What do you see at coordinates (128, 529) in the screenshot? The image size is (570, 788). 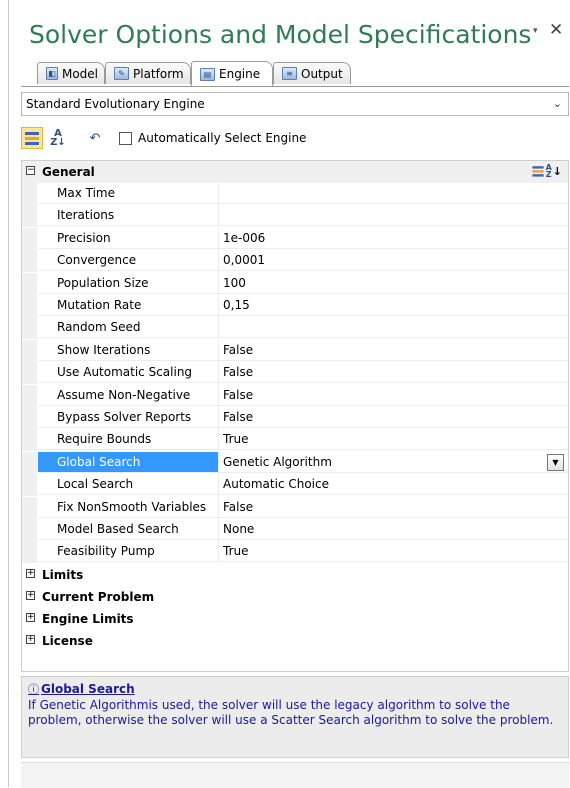 I see `property-name: Model Based Search` at bounding box center [128, 529].